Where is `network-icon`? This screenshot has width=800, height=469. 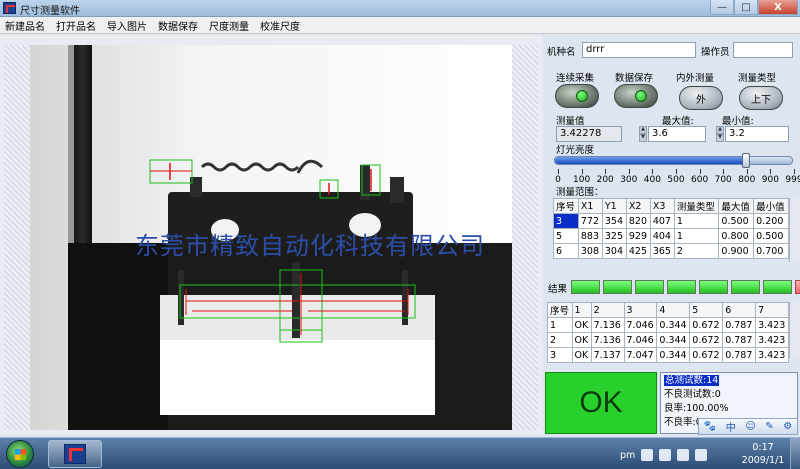 network-icon is located at coordinates (665, 455).